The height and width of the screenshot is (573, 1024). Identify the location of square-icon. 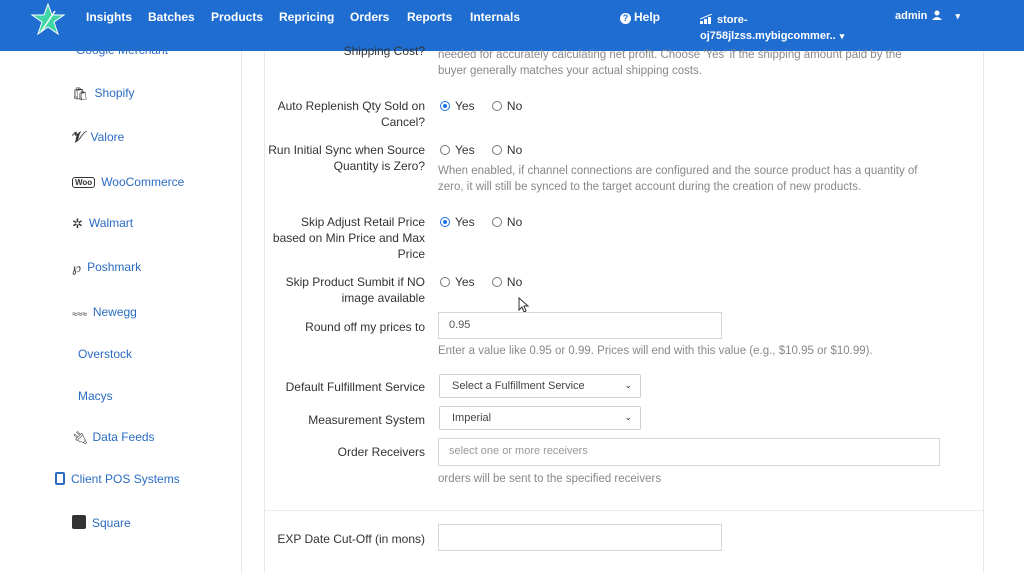
(79, 522).